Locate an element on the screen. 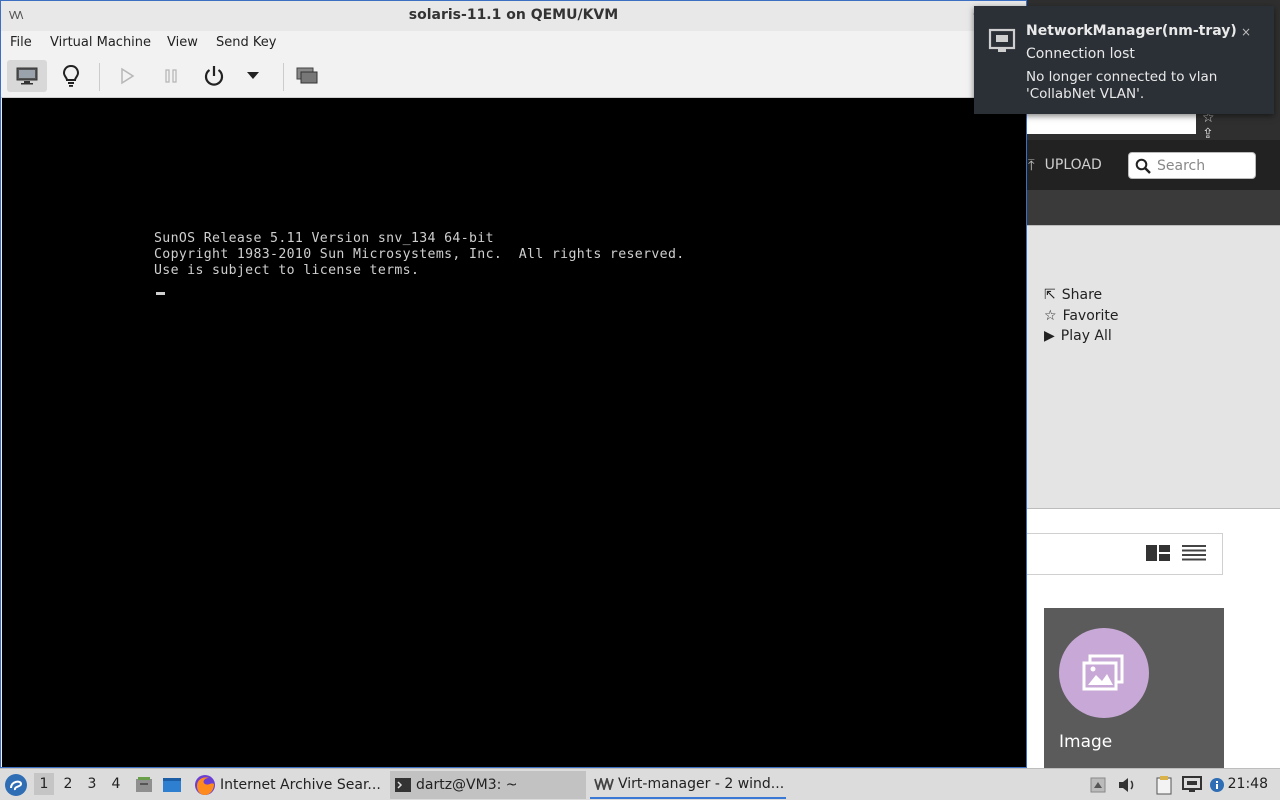  monitor-icon is located at coordinates (27, 76).